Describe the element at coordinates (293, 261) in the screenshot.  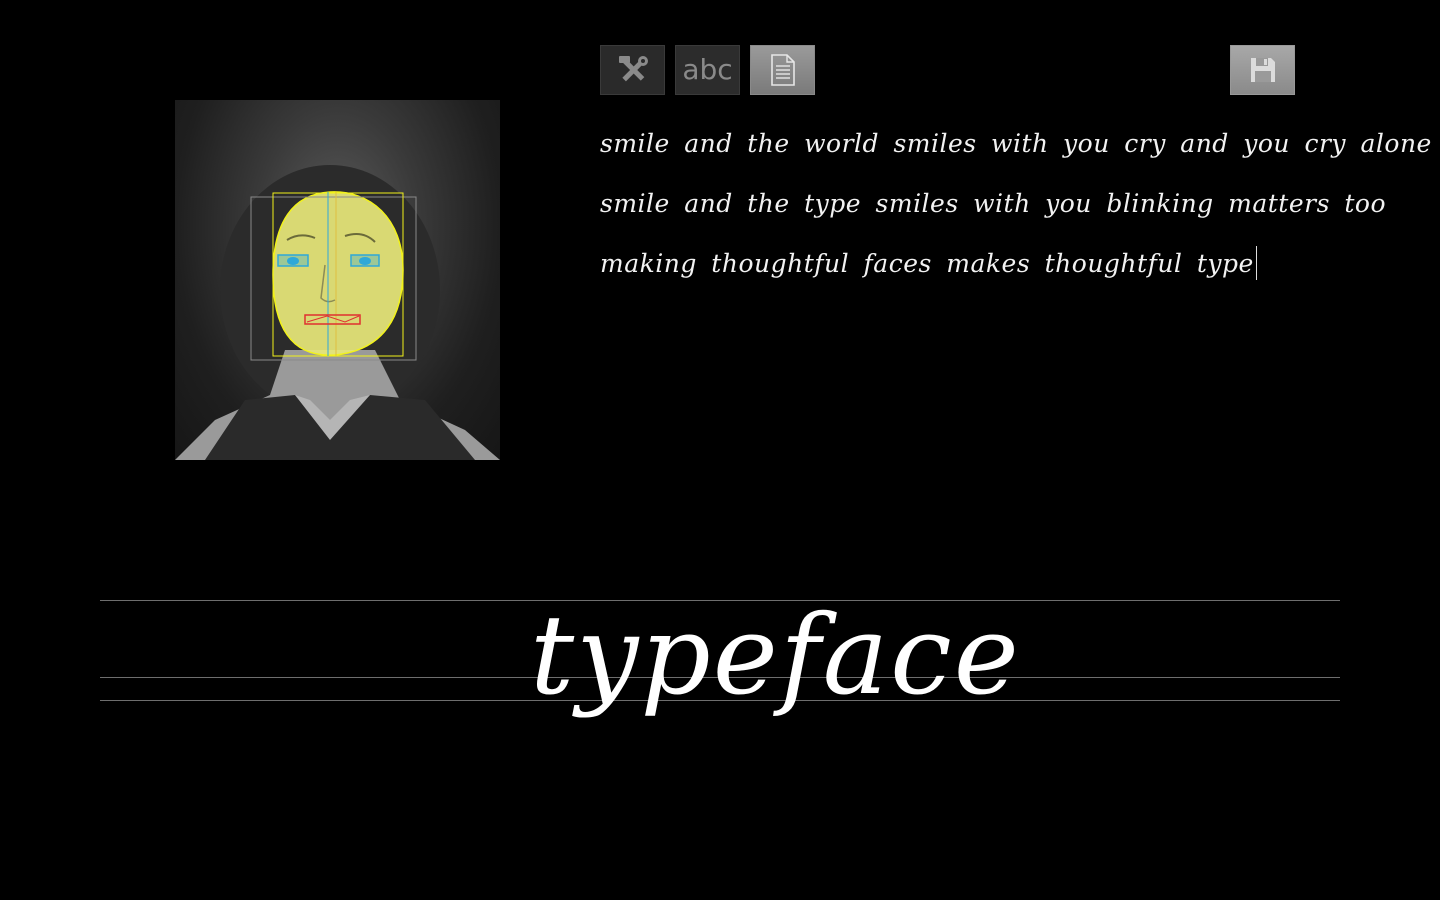
I see `left-pupil` at that location.